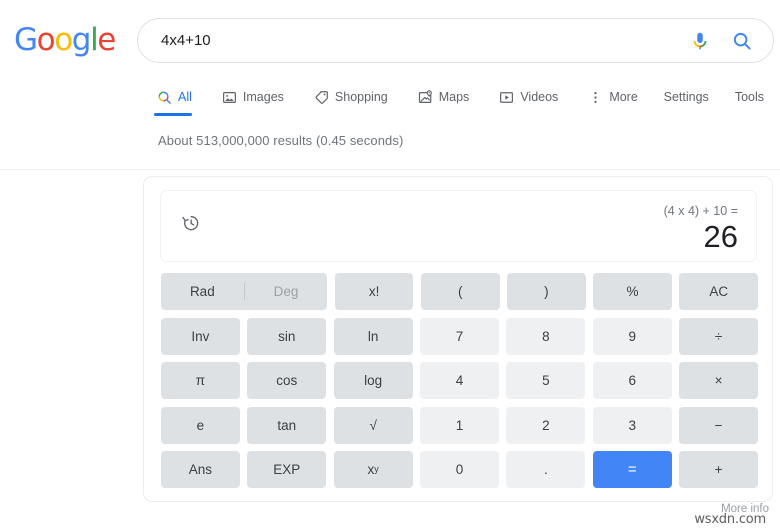  What do you see at coordinates (263, 97) in the screenshot?
I see `tab-label: Images` at bounding box center [263, 97].